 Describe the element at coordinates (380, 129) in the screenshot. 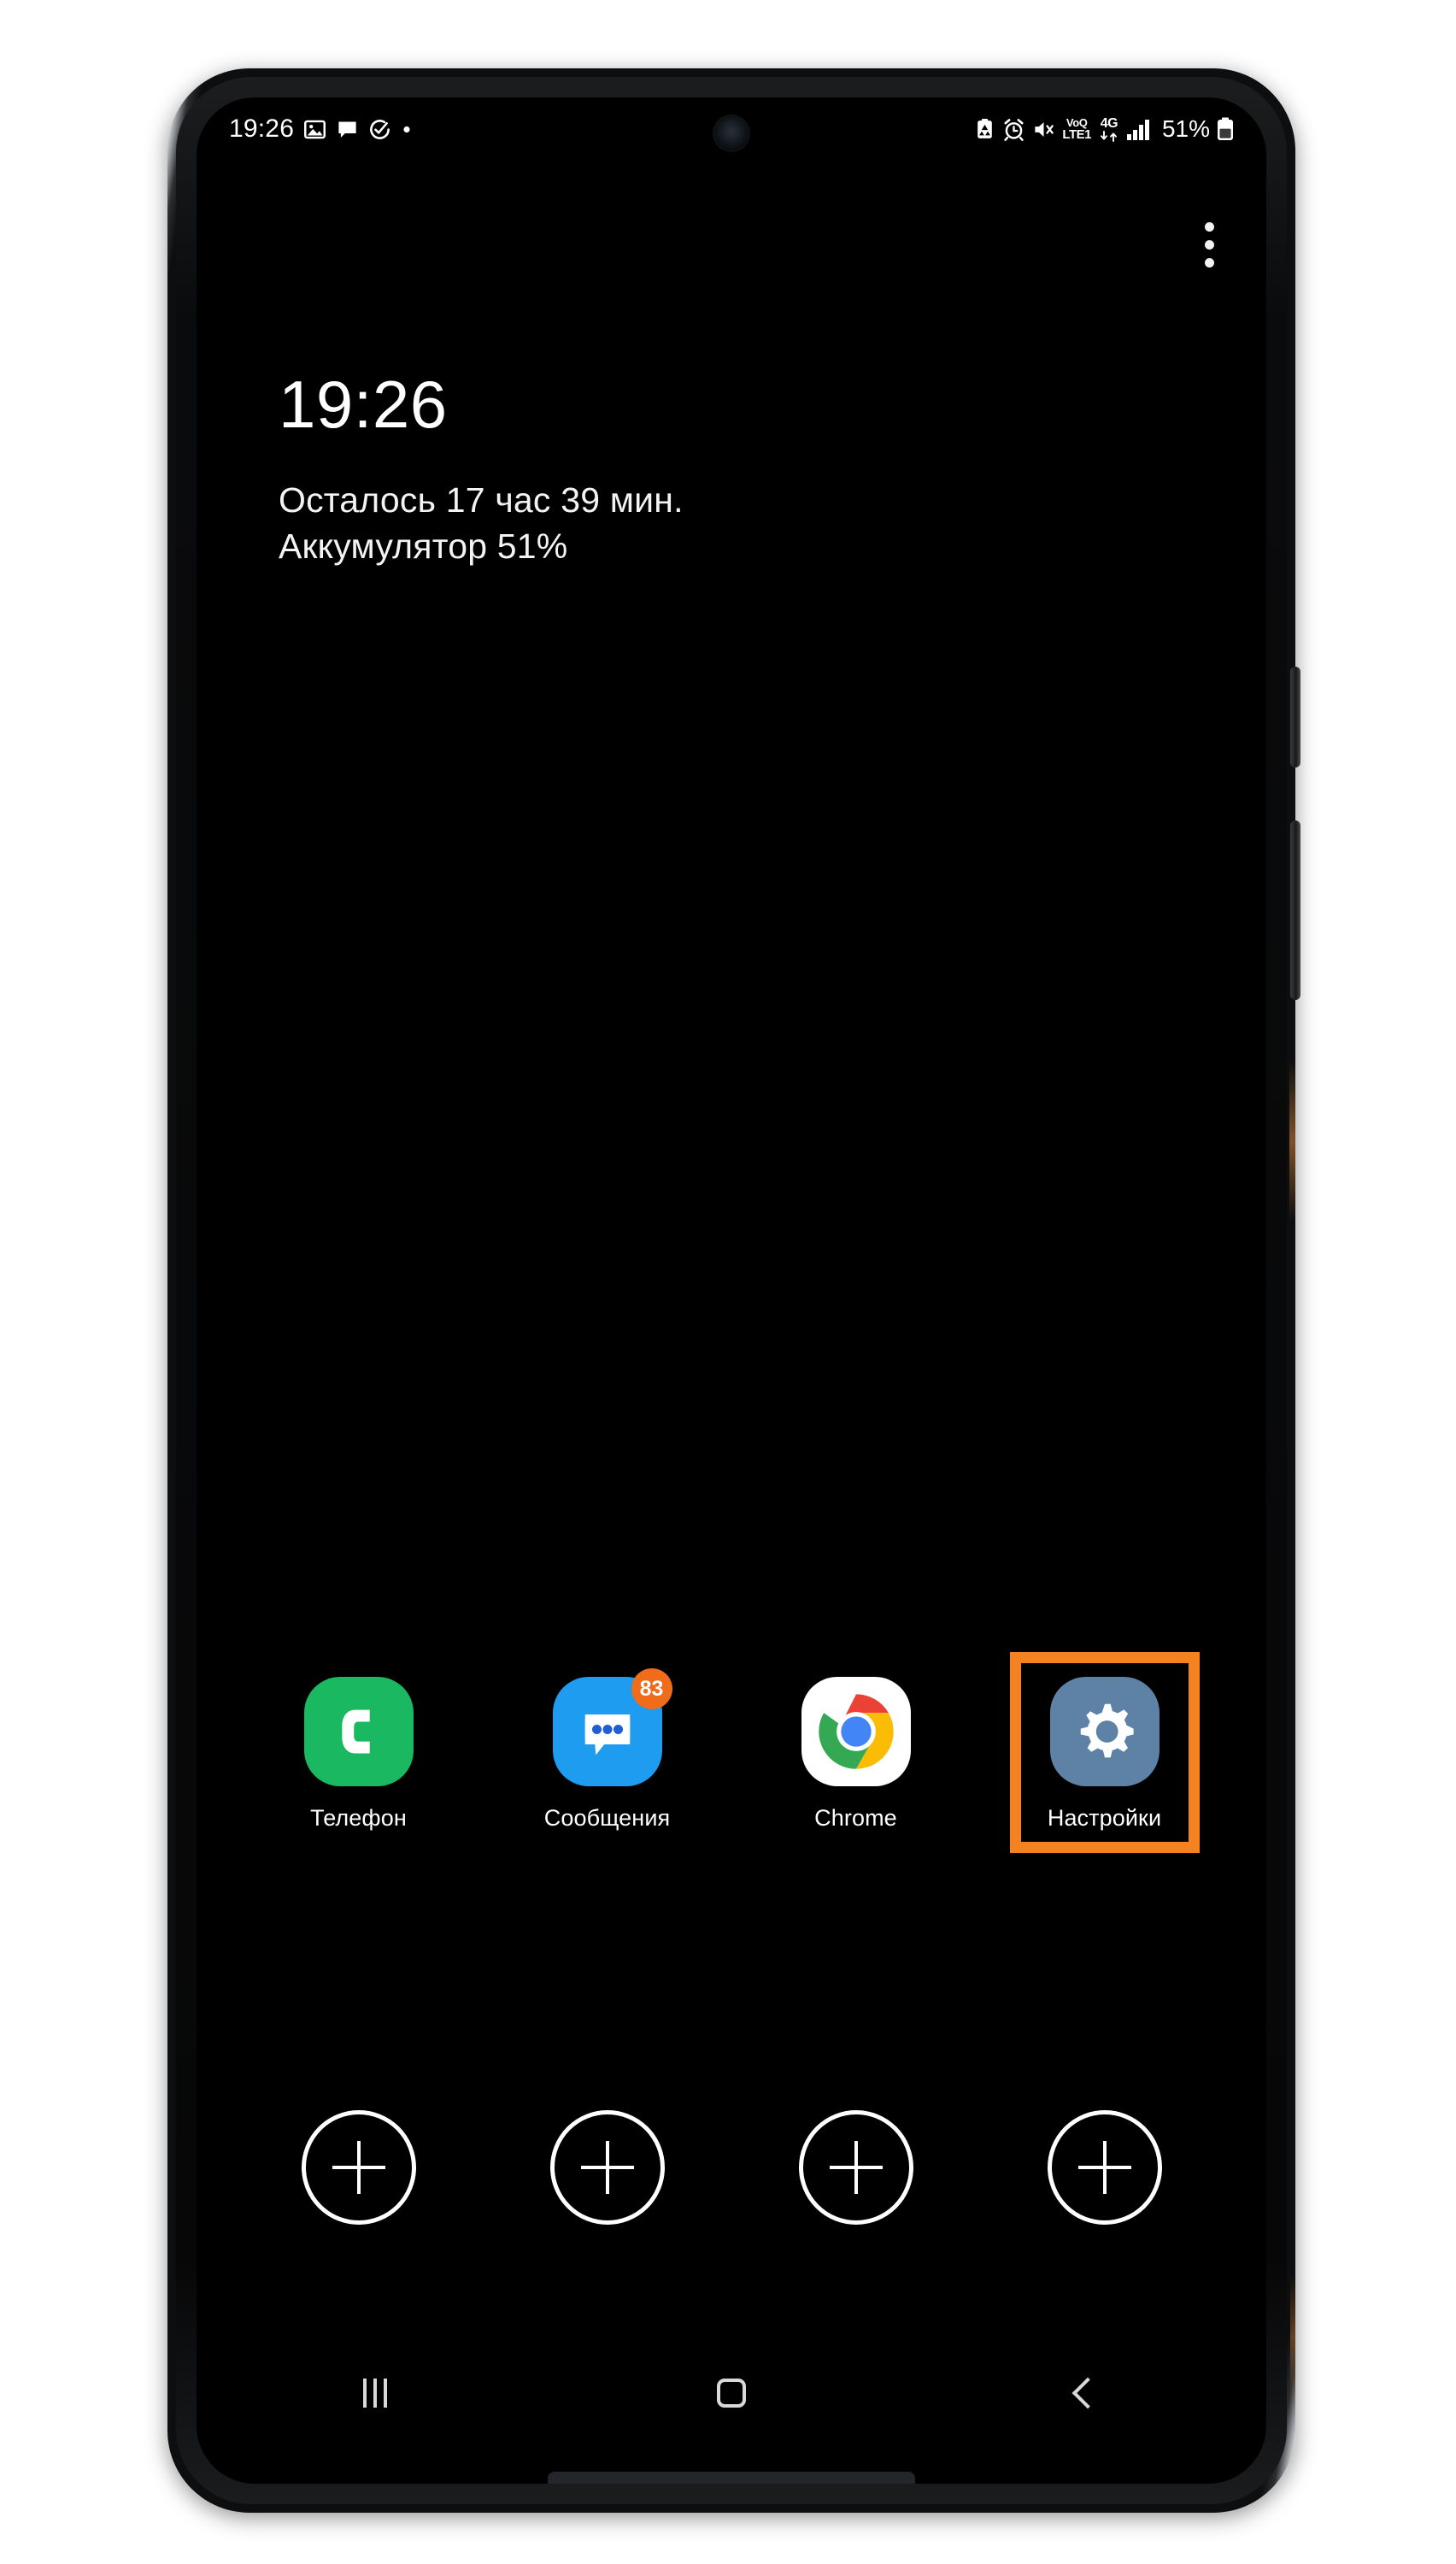

I see `check-circle-icon` at that location.